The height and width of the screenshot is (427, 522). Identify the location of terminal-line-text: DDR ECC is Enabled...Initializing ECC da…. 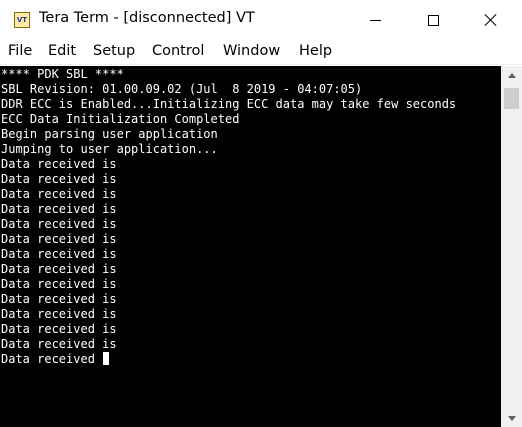
(229, 104).